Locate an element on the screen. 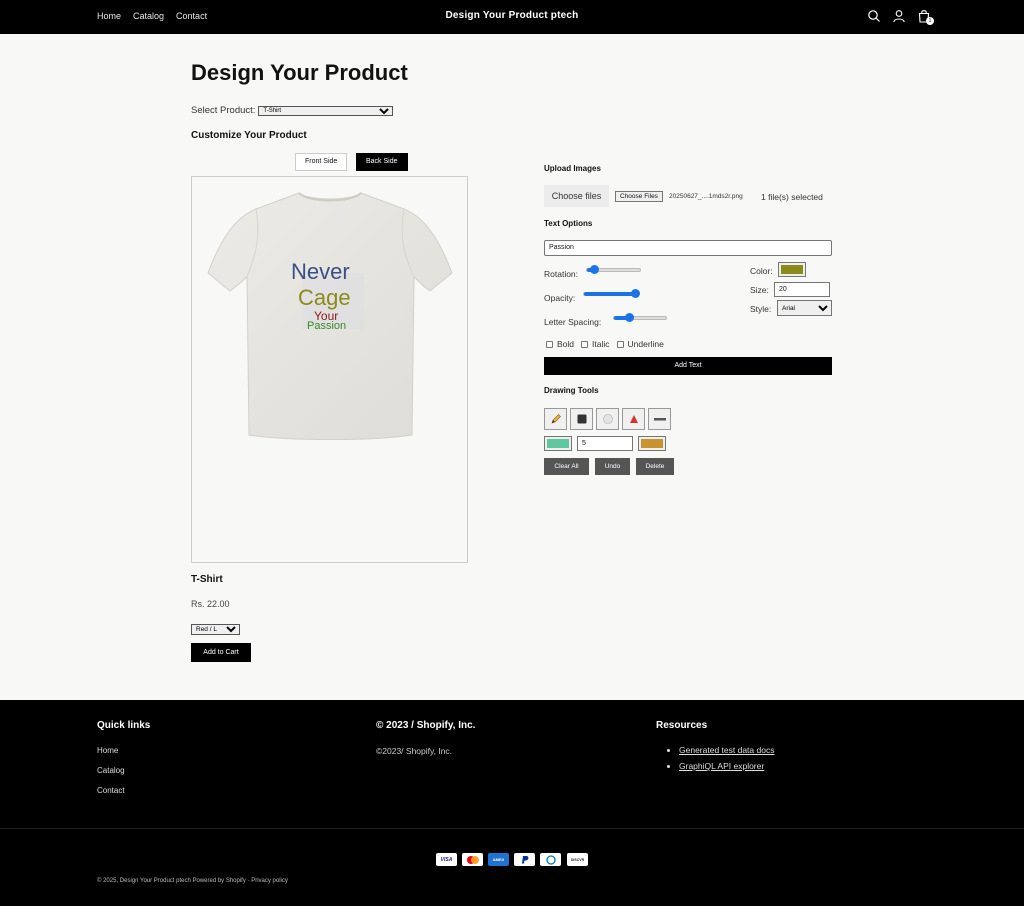 The height and width of the screenshot is (906, 1024). fill-color-swatch is located at coordinates (558, 443).